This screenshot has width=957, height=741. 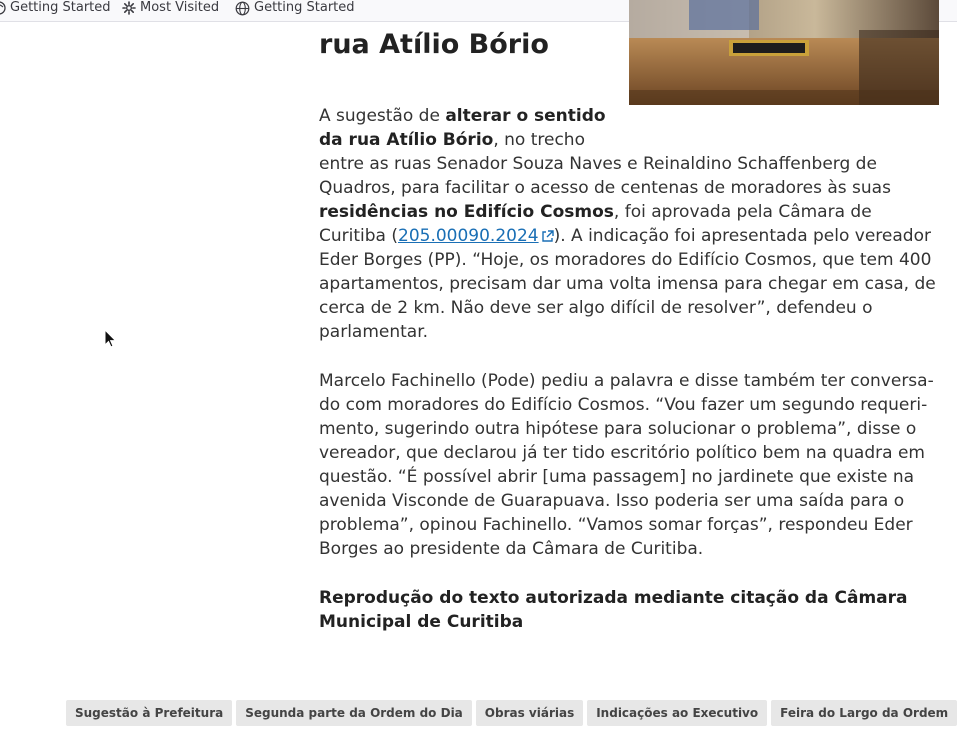 I want to click on text-run: A sugestão de, so click(x=382, y=116).